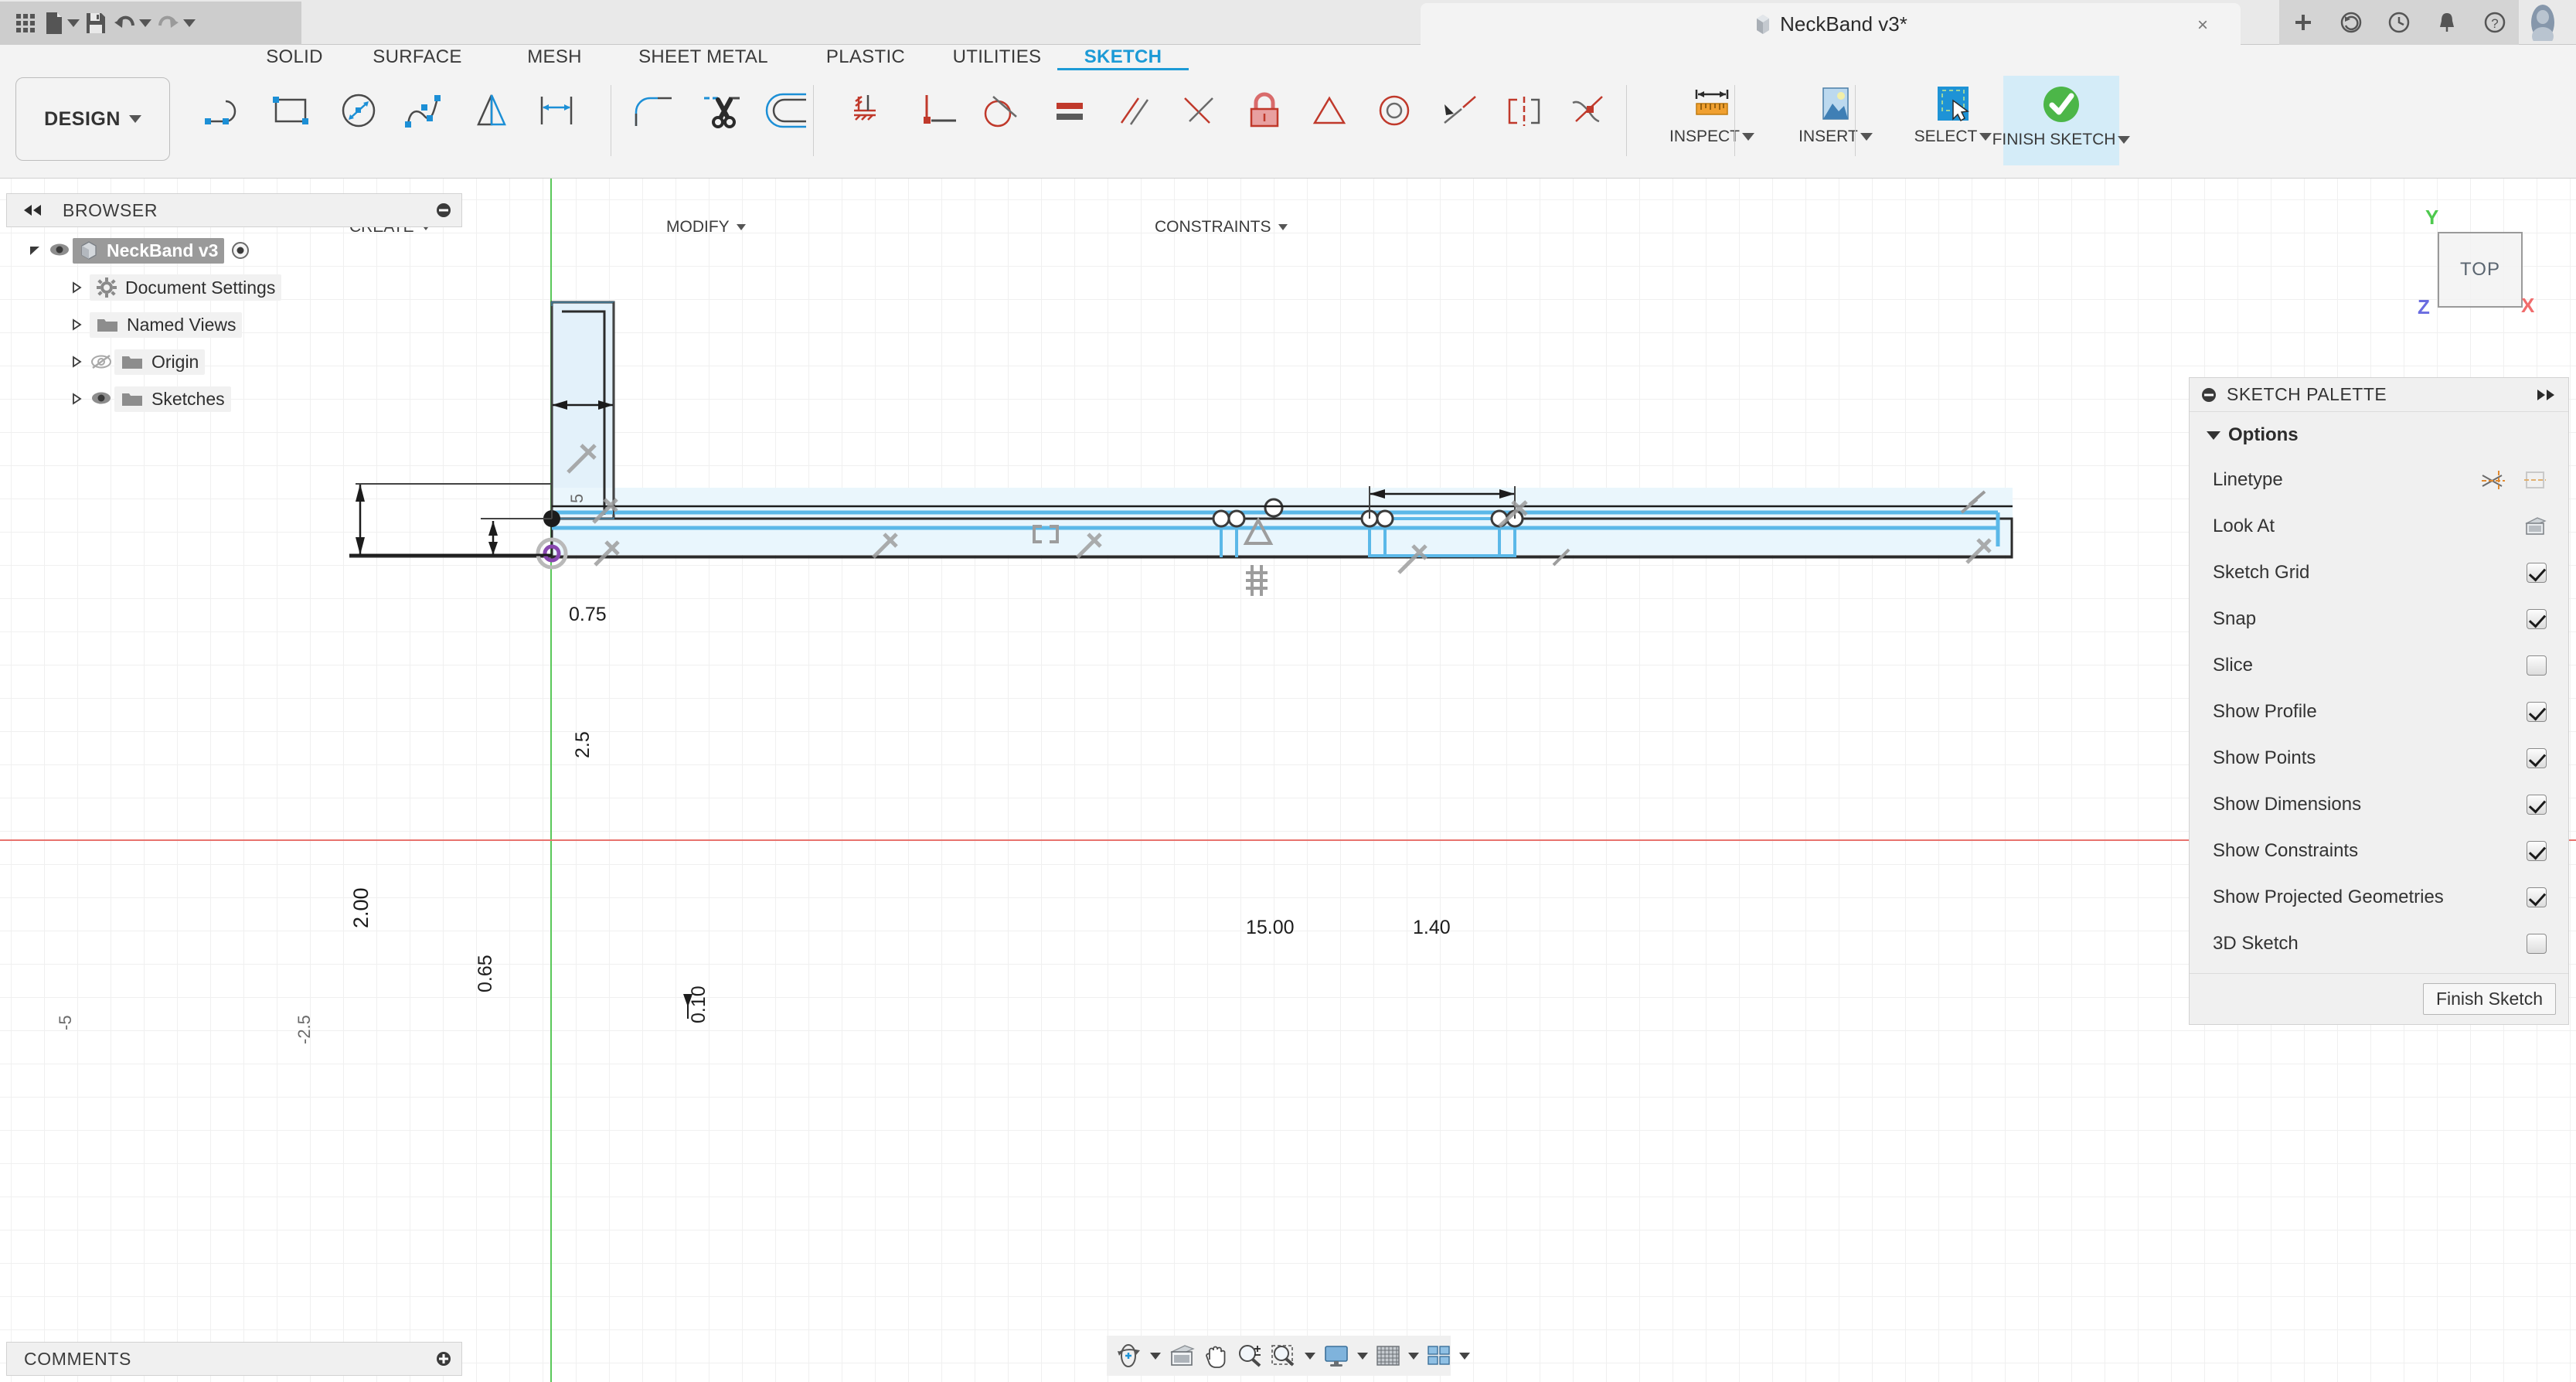  What do you see at coordinates (706, 227) in the screenshot?
I see `modify-group-menu: MODIFY` at bounding box center [706, 227].